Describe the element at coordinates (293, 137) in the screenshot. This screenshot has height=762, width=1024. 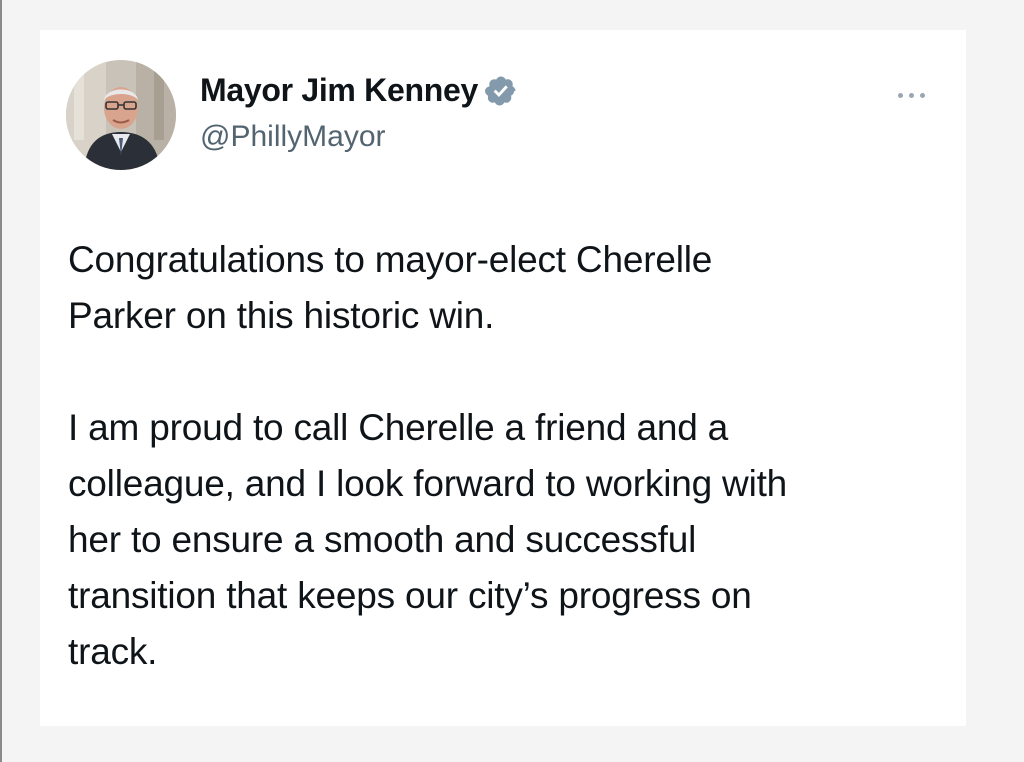
I see `author-handle: @PhillyMayor` at that location.